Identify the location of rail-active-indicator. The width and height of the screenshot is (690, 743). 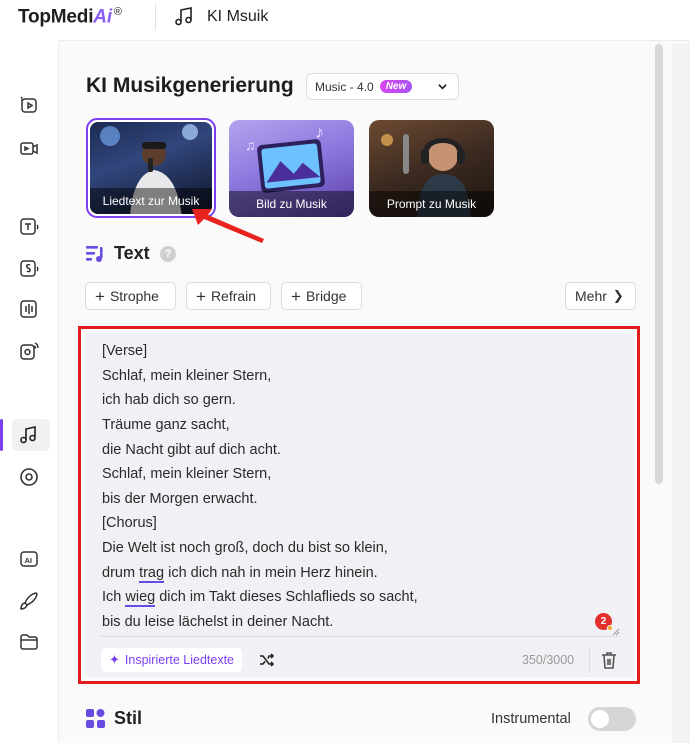
(1, 435).